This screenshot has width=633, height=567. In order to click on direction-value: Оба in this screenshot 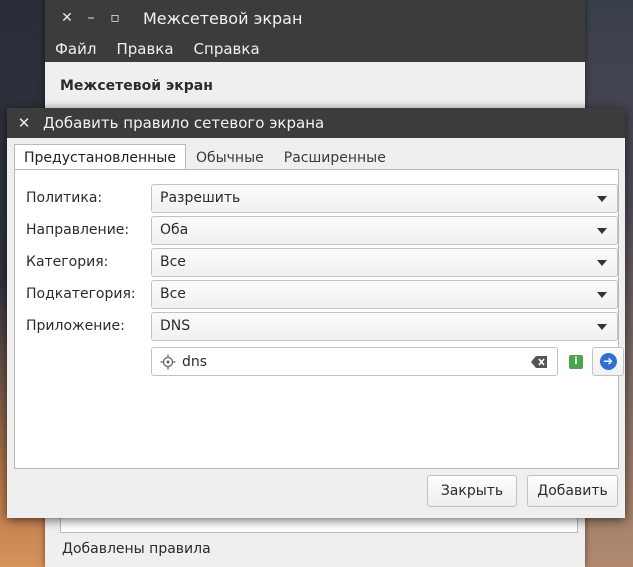, I will do `click(174, 230)`.